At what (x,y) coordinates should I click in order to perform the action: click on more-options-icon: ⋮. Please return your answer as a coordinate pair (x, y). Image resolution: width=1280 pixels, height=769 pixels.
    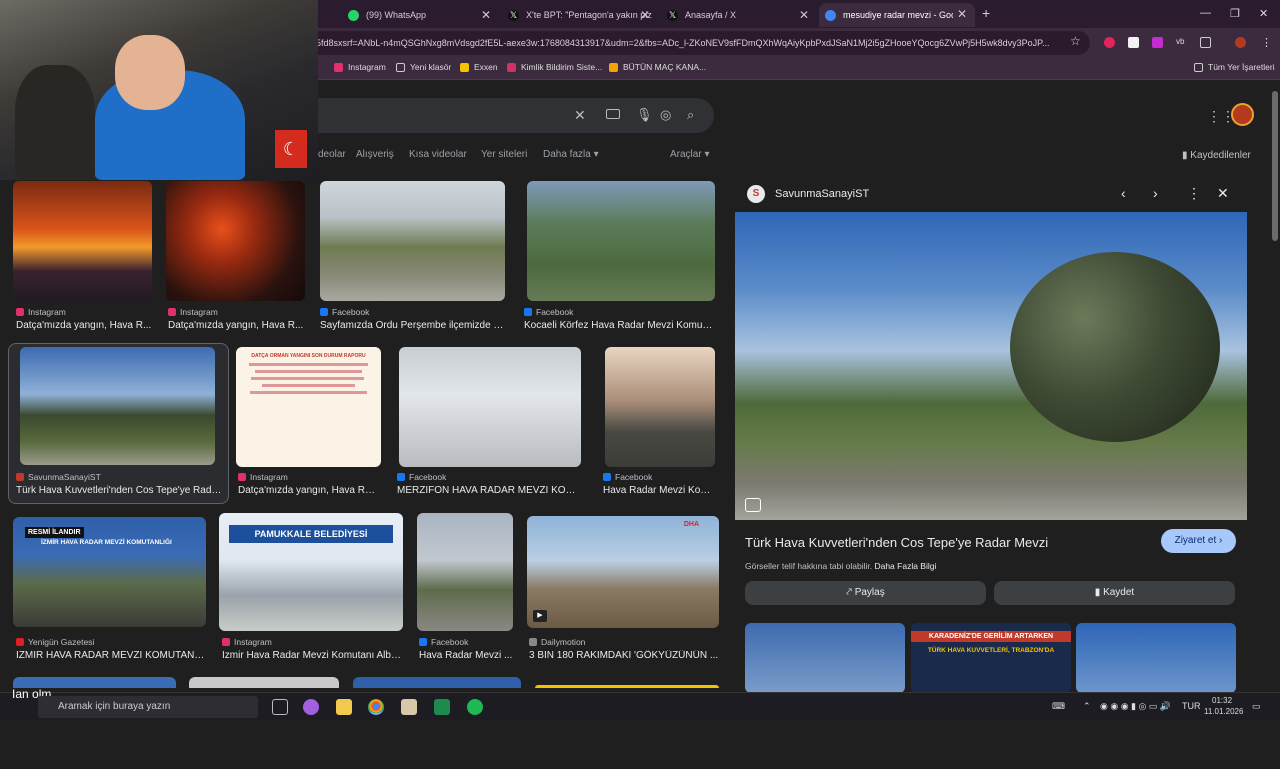
    Looking at the image, I should click on (1194, 193).